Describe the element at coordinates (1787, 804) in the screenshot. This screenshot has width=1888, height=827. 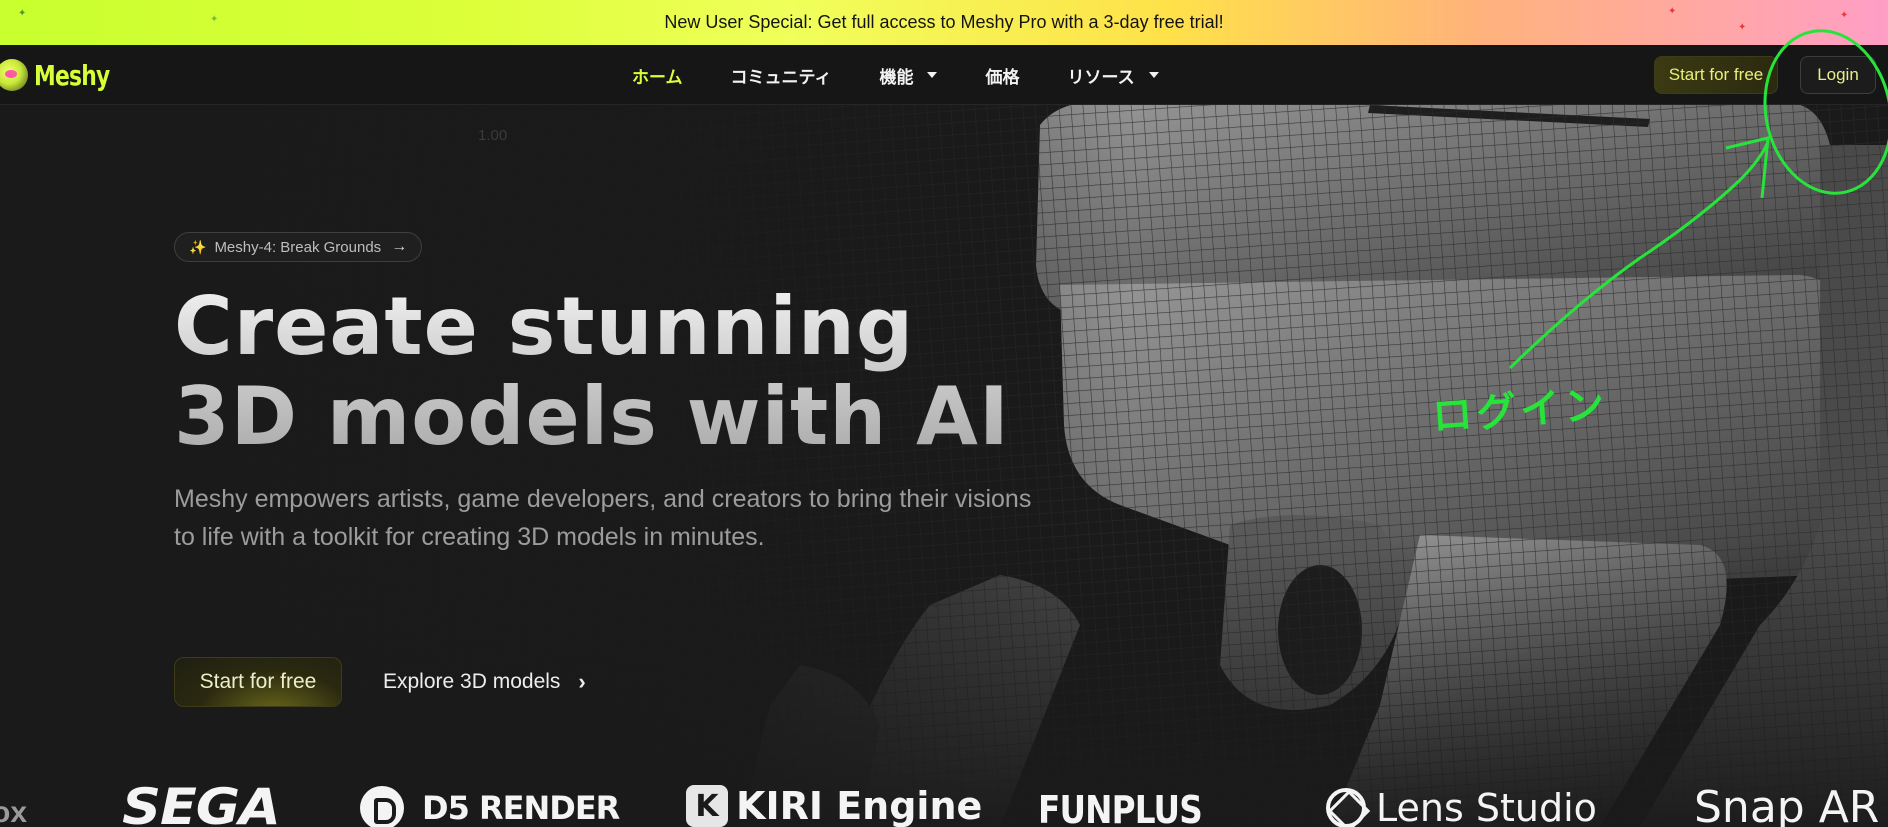
I see `partner-logo-snap-ar: Snap AR` at that location.